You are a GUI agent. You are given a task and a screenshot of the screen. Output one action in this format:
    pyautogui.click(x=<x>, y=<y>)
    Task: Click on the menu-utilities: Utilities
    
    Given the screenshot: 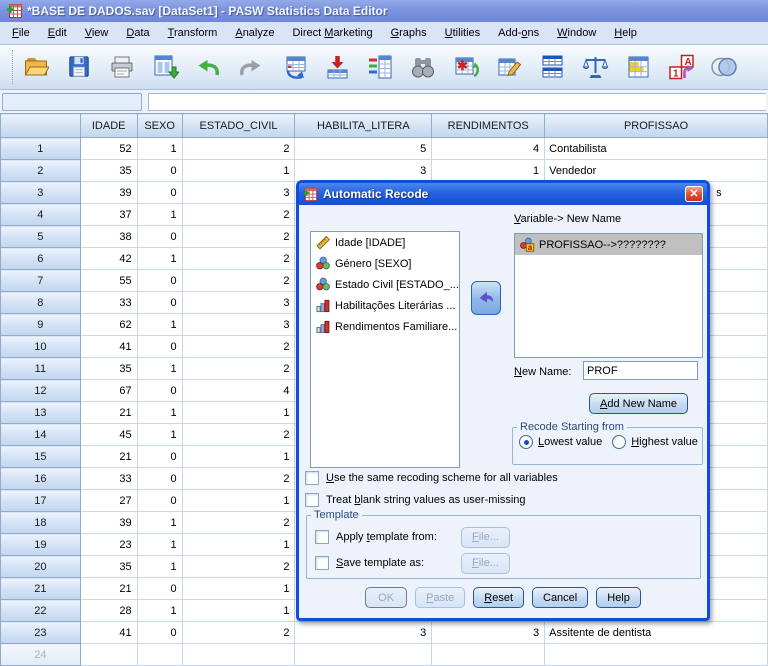 What is the action you would take?
    pyautogui.click(x=462, y=33)
    